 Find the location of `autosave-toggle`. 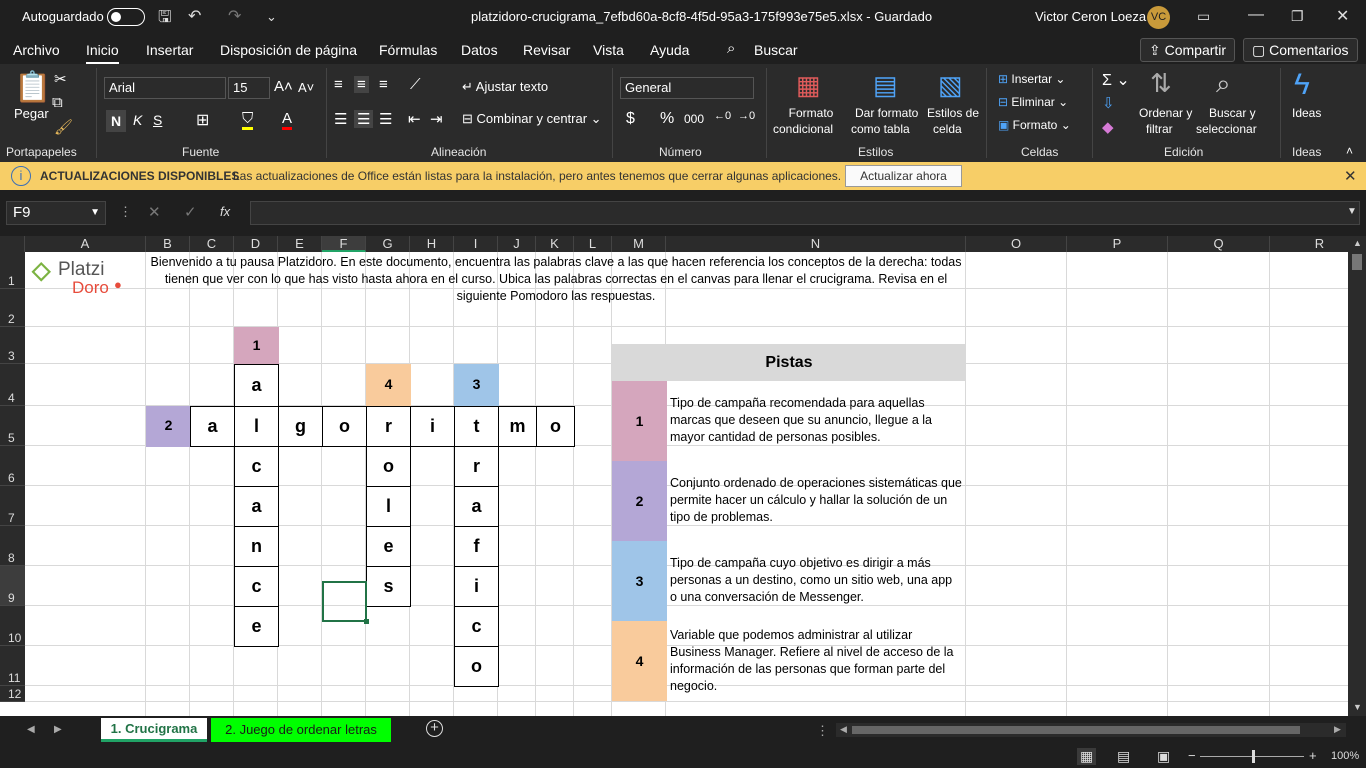

autosave-toggle is located at coordinates (126, 17).